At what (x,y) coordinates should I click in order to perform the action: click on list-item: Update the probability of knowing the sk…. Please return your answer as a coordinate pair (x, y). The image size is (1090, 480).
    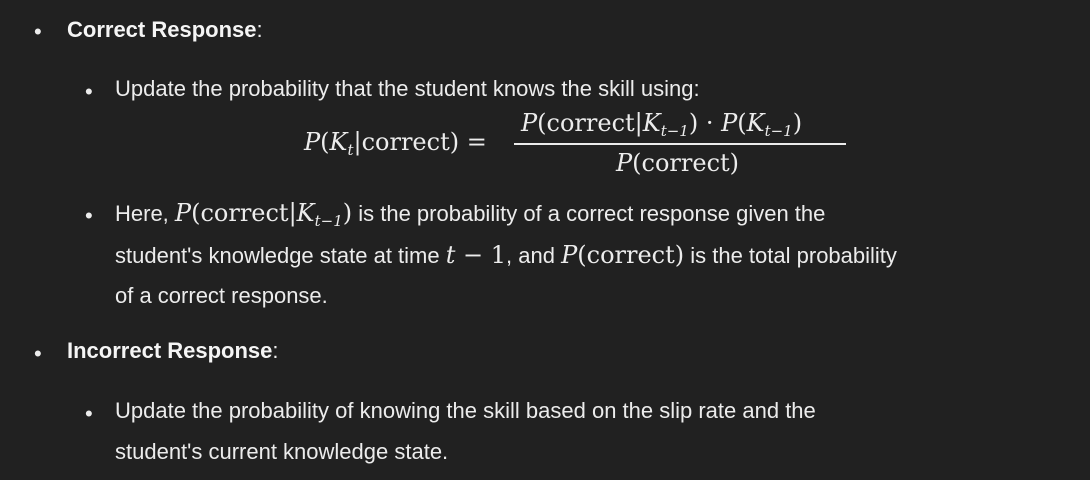
    Looking at the image, I should click on (465, 410).